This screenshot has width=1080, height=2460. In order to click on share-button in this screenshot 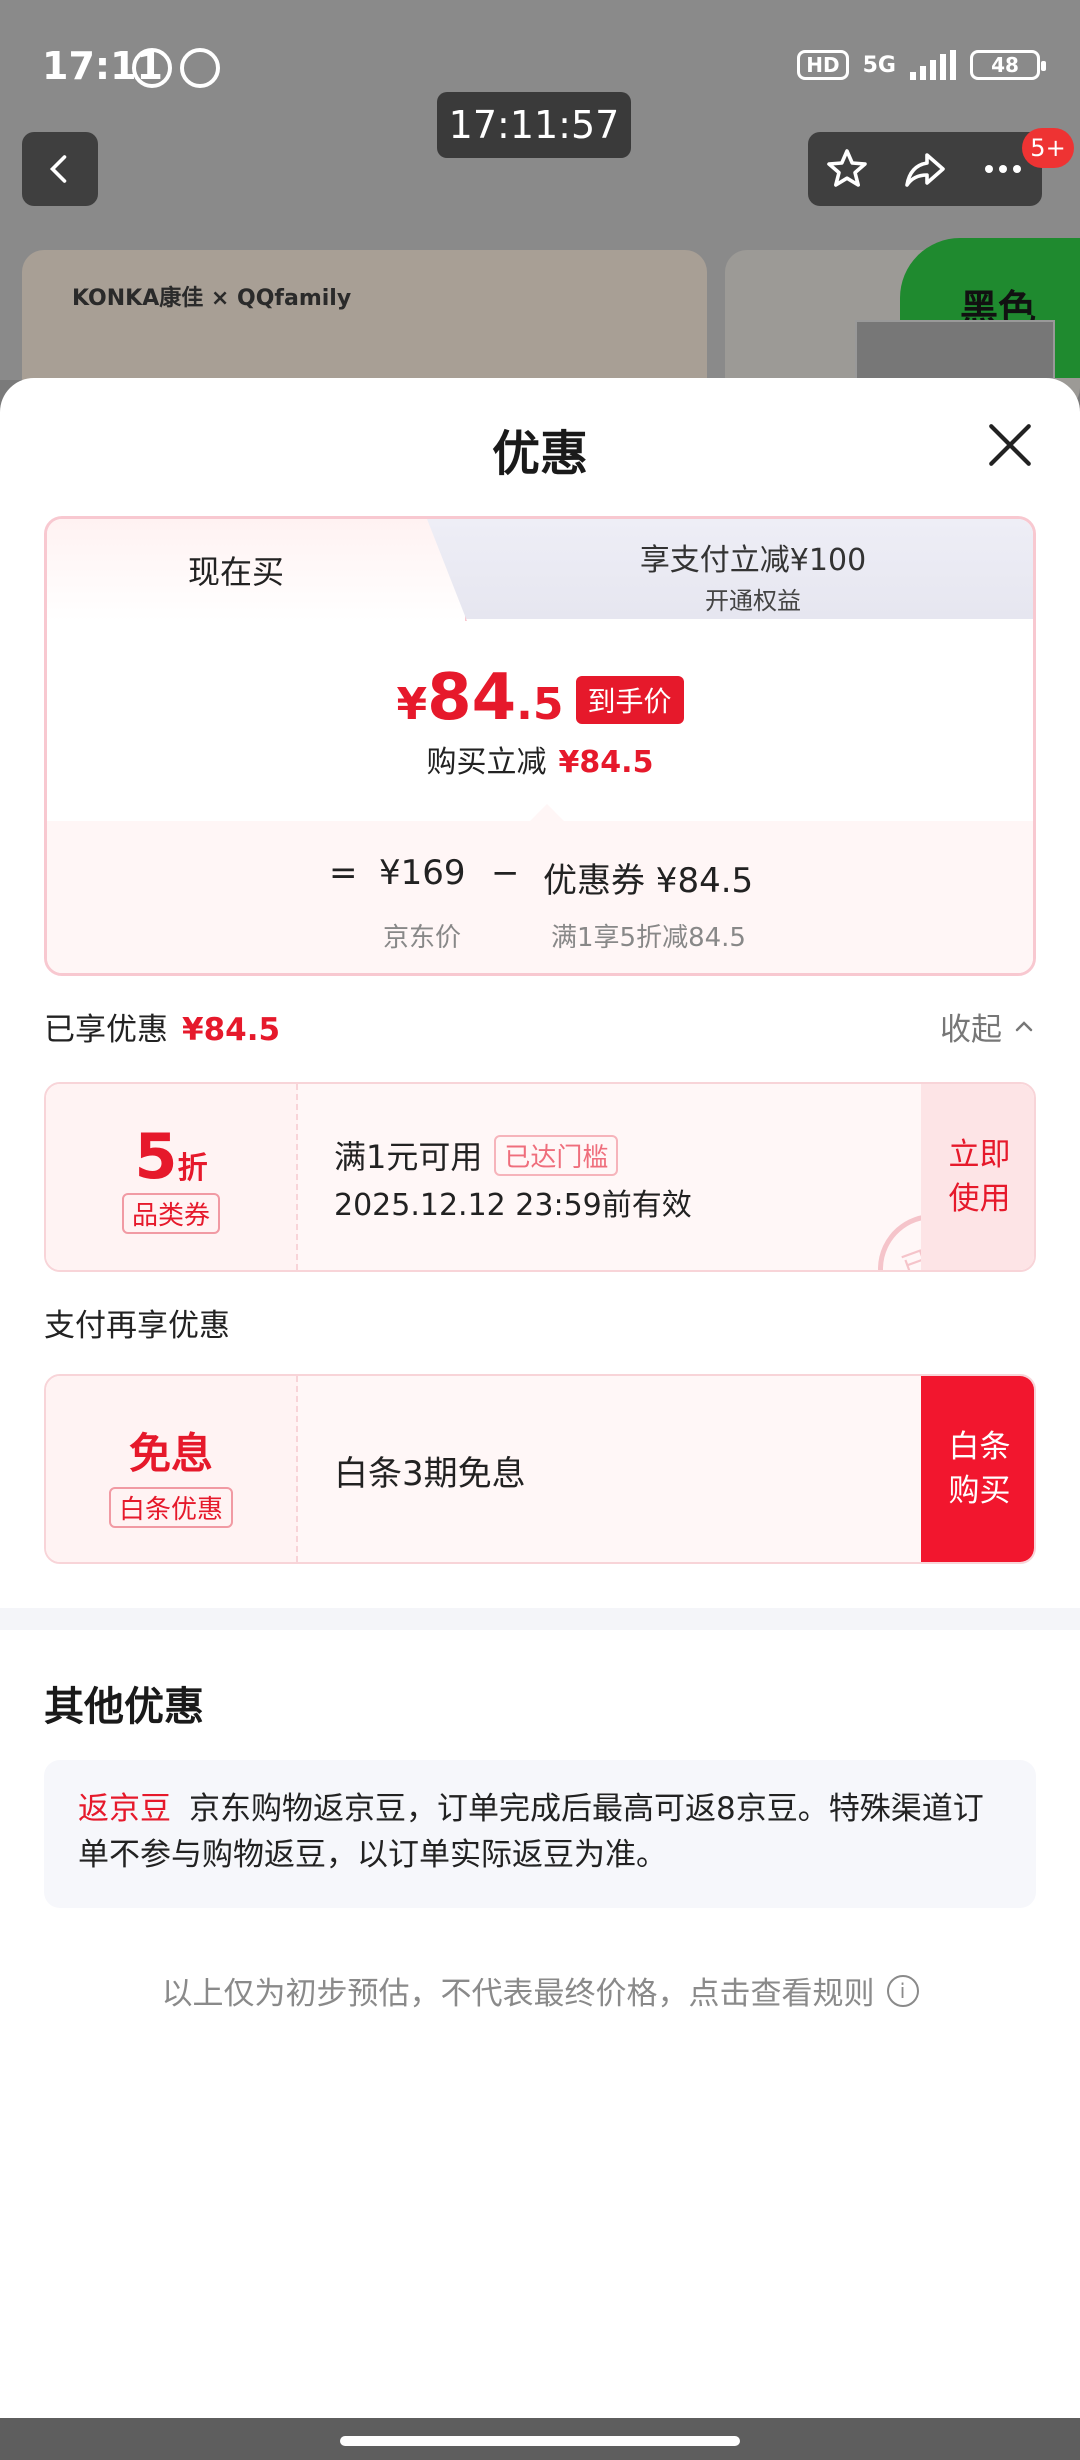, I will do `click(925, 169)`.